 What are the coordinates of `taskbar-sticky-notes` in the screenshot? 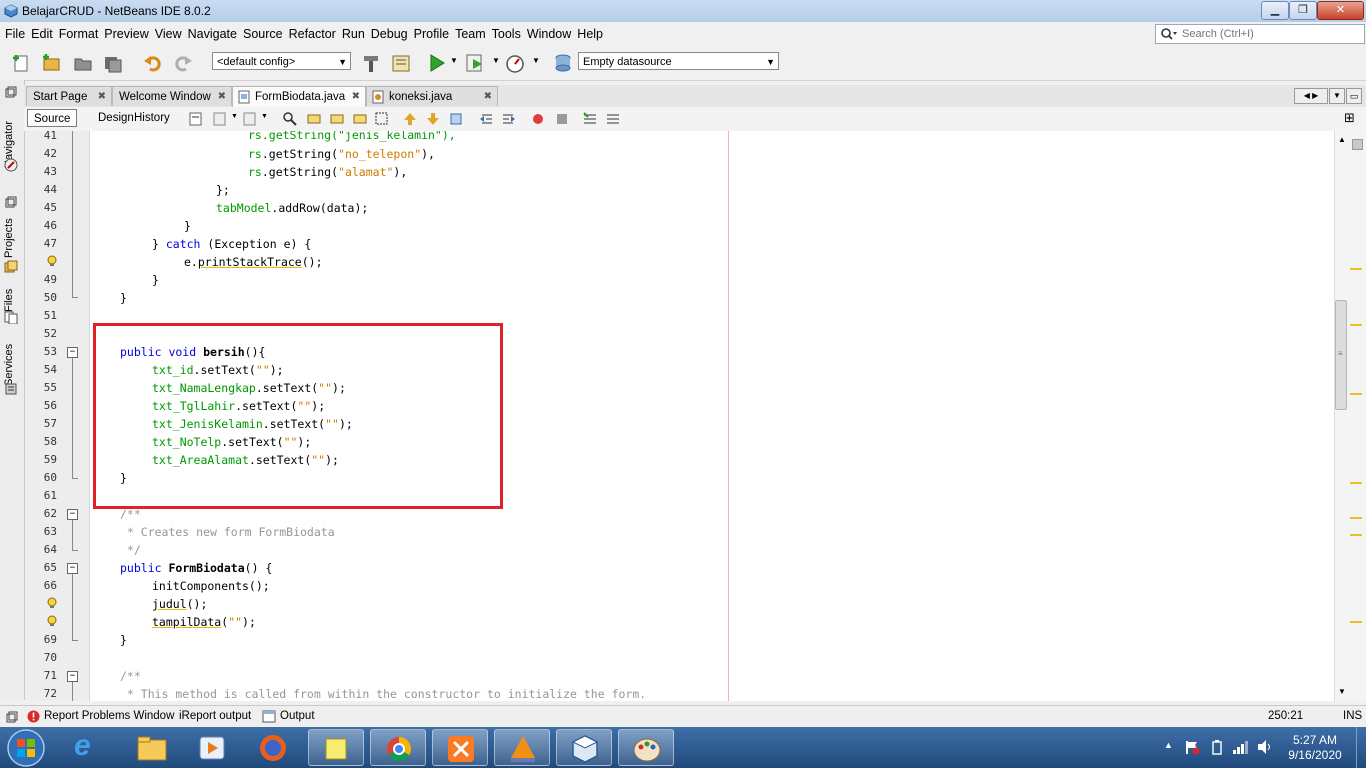 It's located at (336, 747).